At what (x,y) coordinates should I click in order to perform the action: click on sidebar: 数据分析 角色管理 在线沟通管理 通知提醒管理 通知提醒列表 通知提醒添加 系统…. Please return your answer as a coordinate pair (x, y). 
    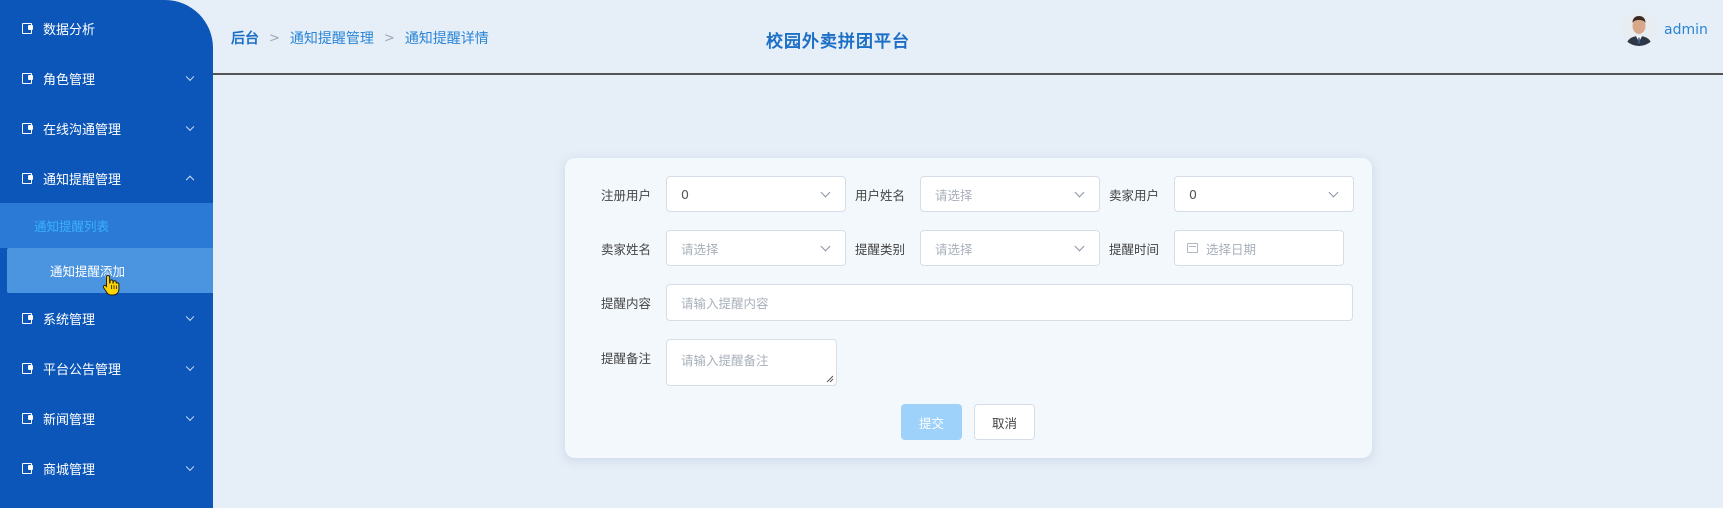
    Looking at the image, I should click on (106, 254).